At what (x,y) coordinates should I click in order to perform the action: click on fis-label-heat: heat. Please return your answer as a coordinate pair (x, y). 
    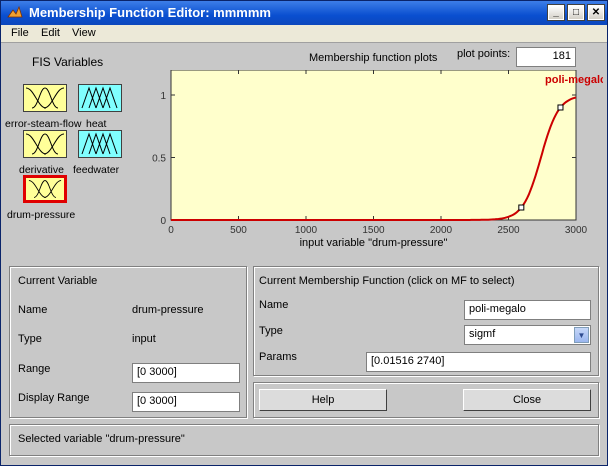
    Looking at the image, I should click on (96, 124).